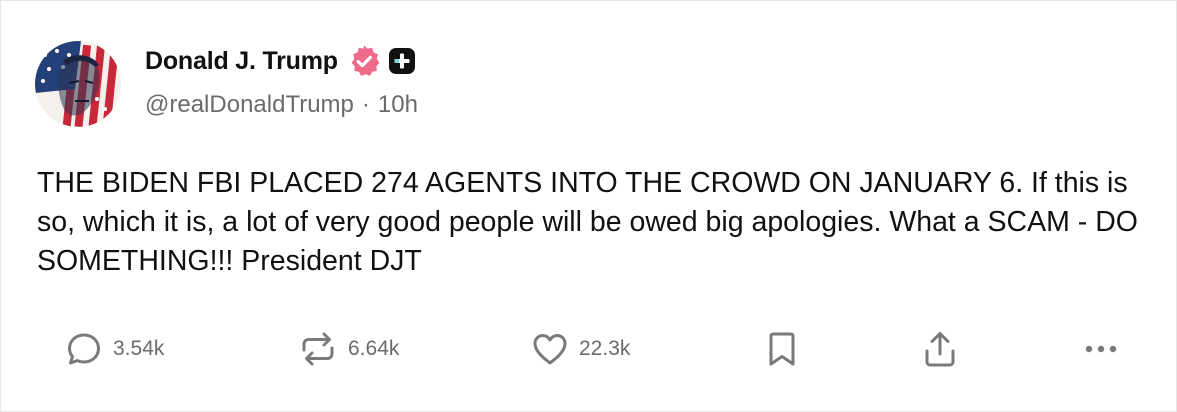  What do you see at coordinates (364, 61) in the screenshot?
I see `verified-check-icon` at bounding box center [364, 61].